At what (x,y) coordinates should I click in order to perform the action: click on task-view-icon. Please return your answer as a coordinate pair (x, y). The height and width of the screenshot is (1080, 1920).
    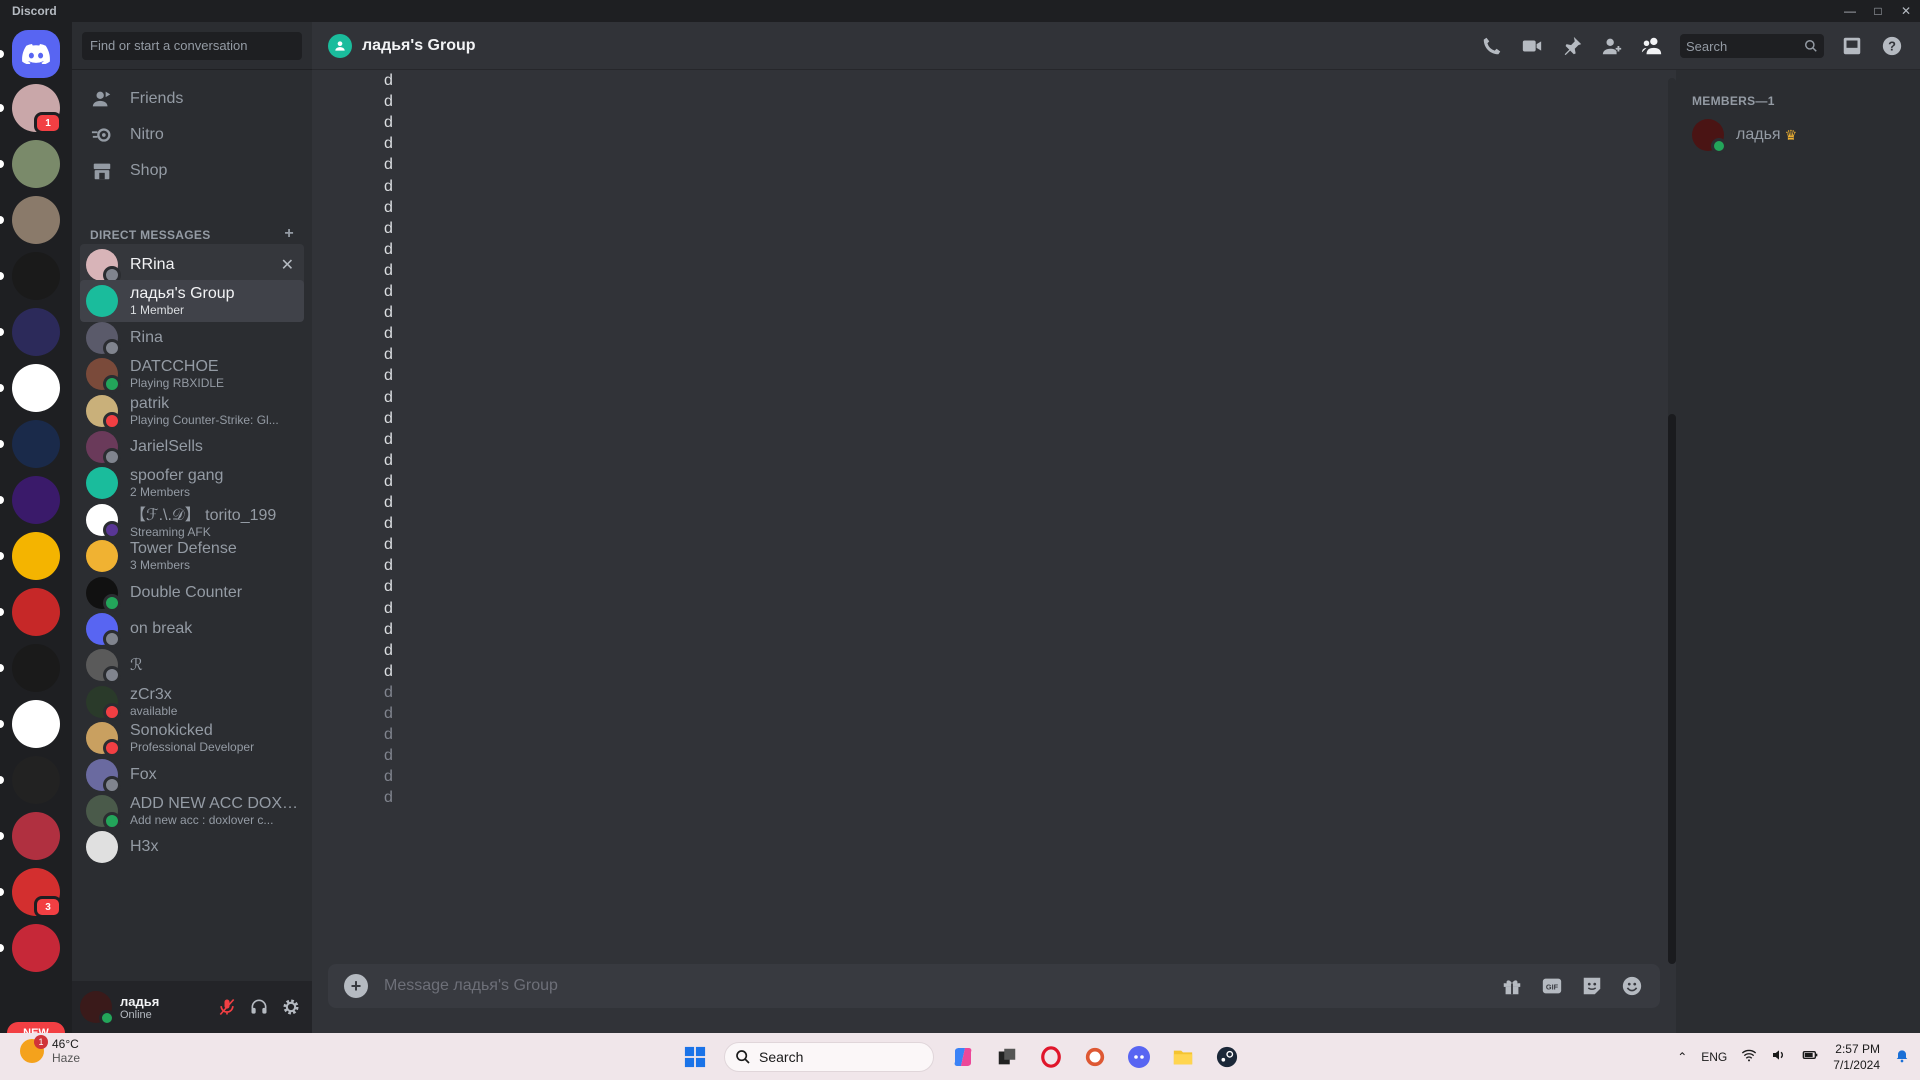
    Looking at the image, I should click on (1007, 1057).